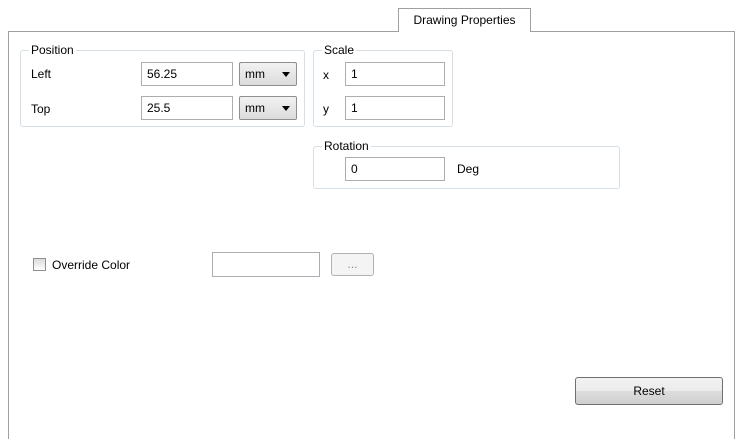 This screenshot has height=439, width=735. What do you see at coordinates (52, 50) in the screenshot?
I see `position-group-title: Position` at bounding box center [52, 50].